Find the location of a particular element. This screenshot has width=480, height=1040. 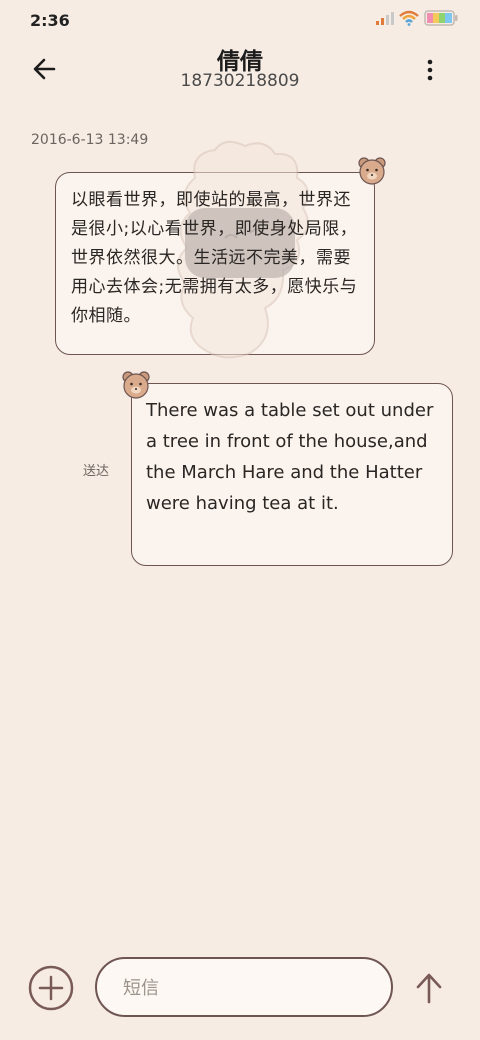

wifi-icon is located at coordinates (409, 18).